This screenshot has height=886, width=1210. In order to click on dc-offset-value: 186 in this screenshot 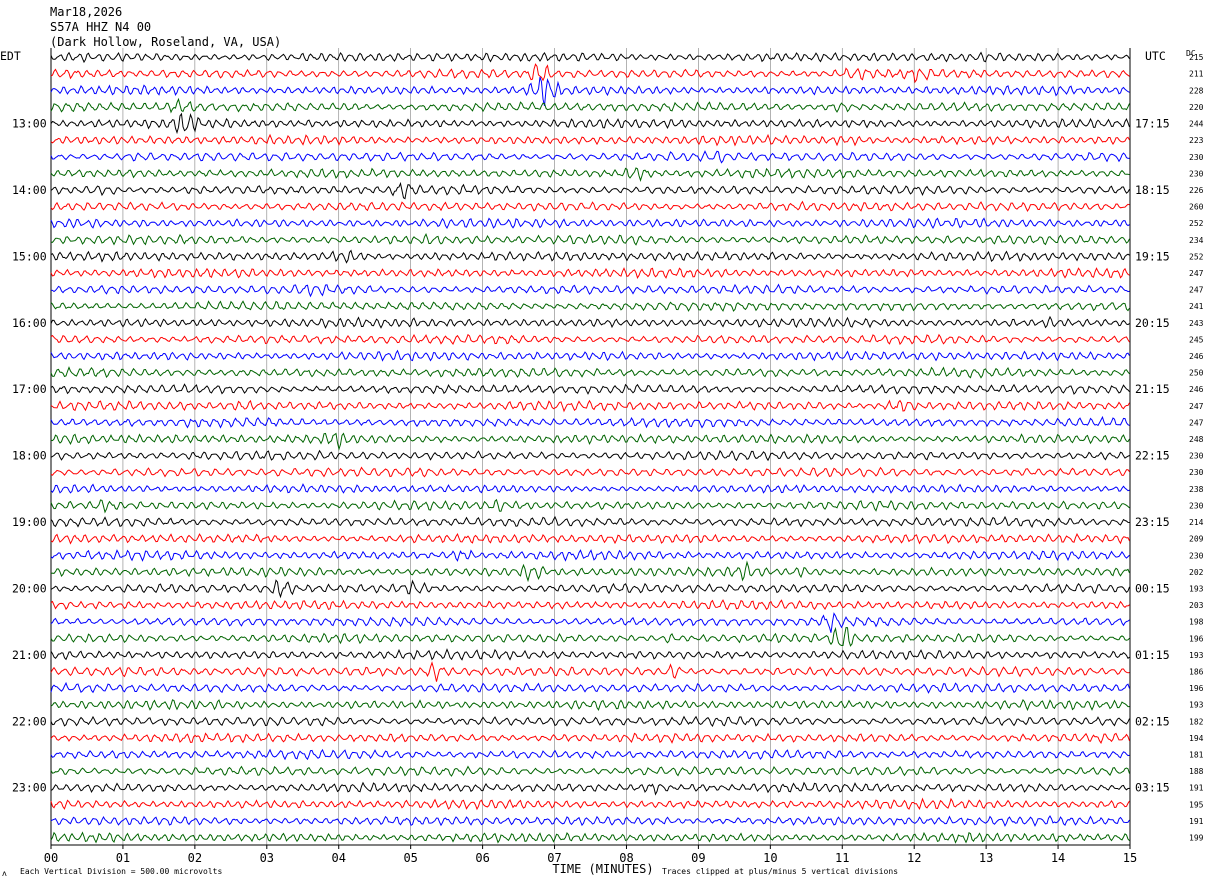, I will do `click(1196, 671)`.